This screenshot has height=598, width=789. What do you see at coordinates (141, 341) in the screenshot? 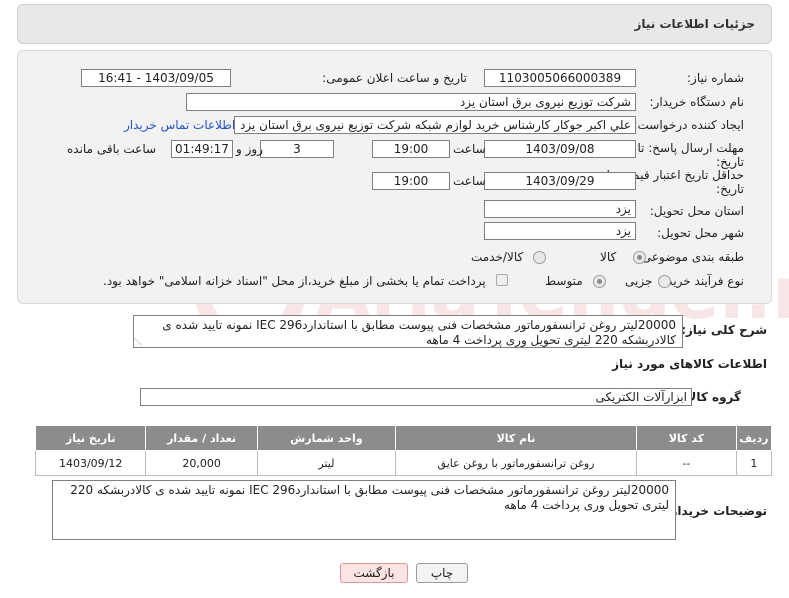
I see `resize-handle` at bounding box center [141, 341].